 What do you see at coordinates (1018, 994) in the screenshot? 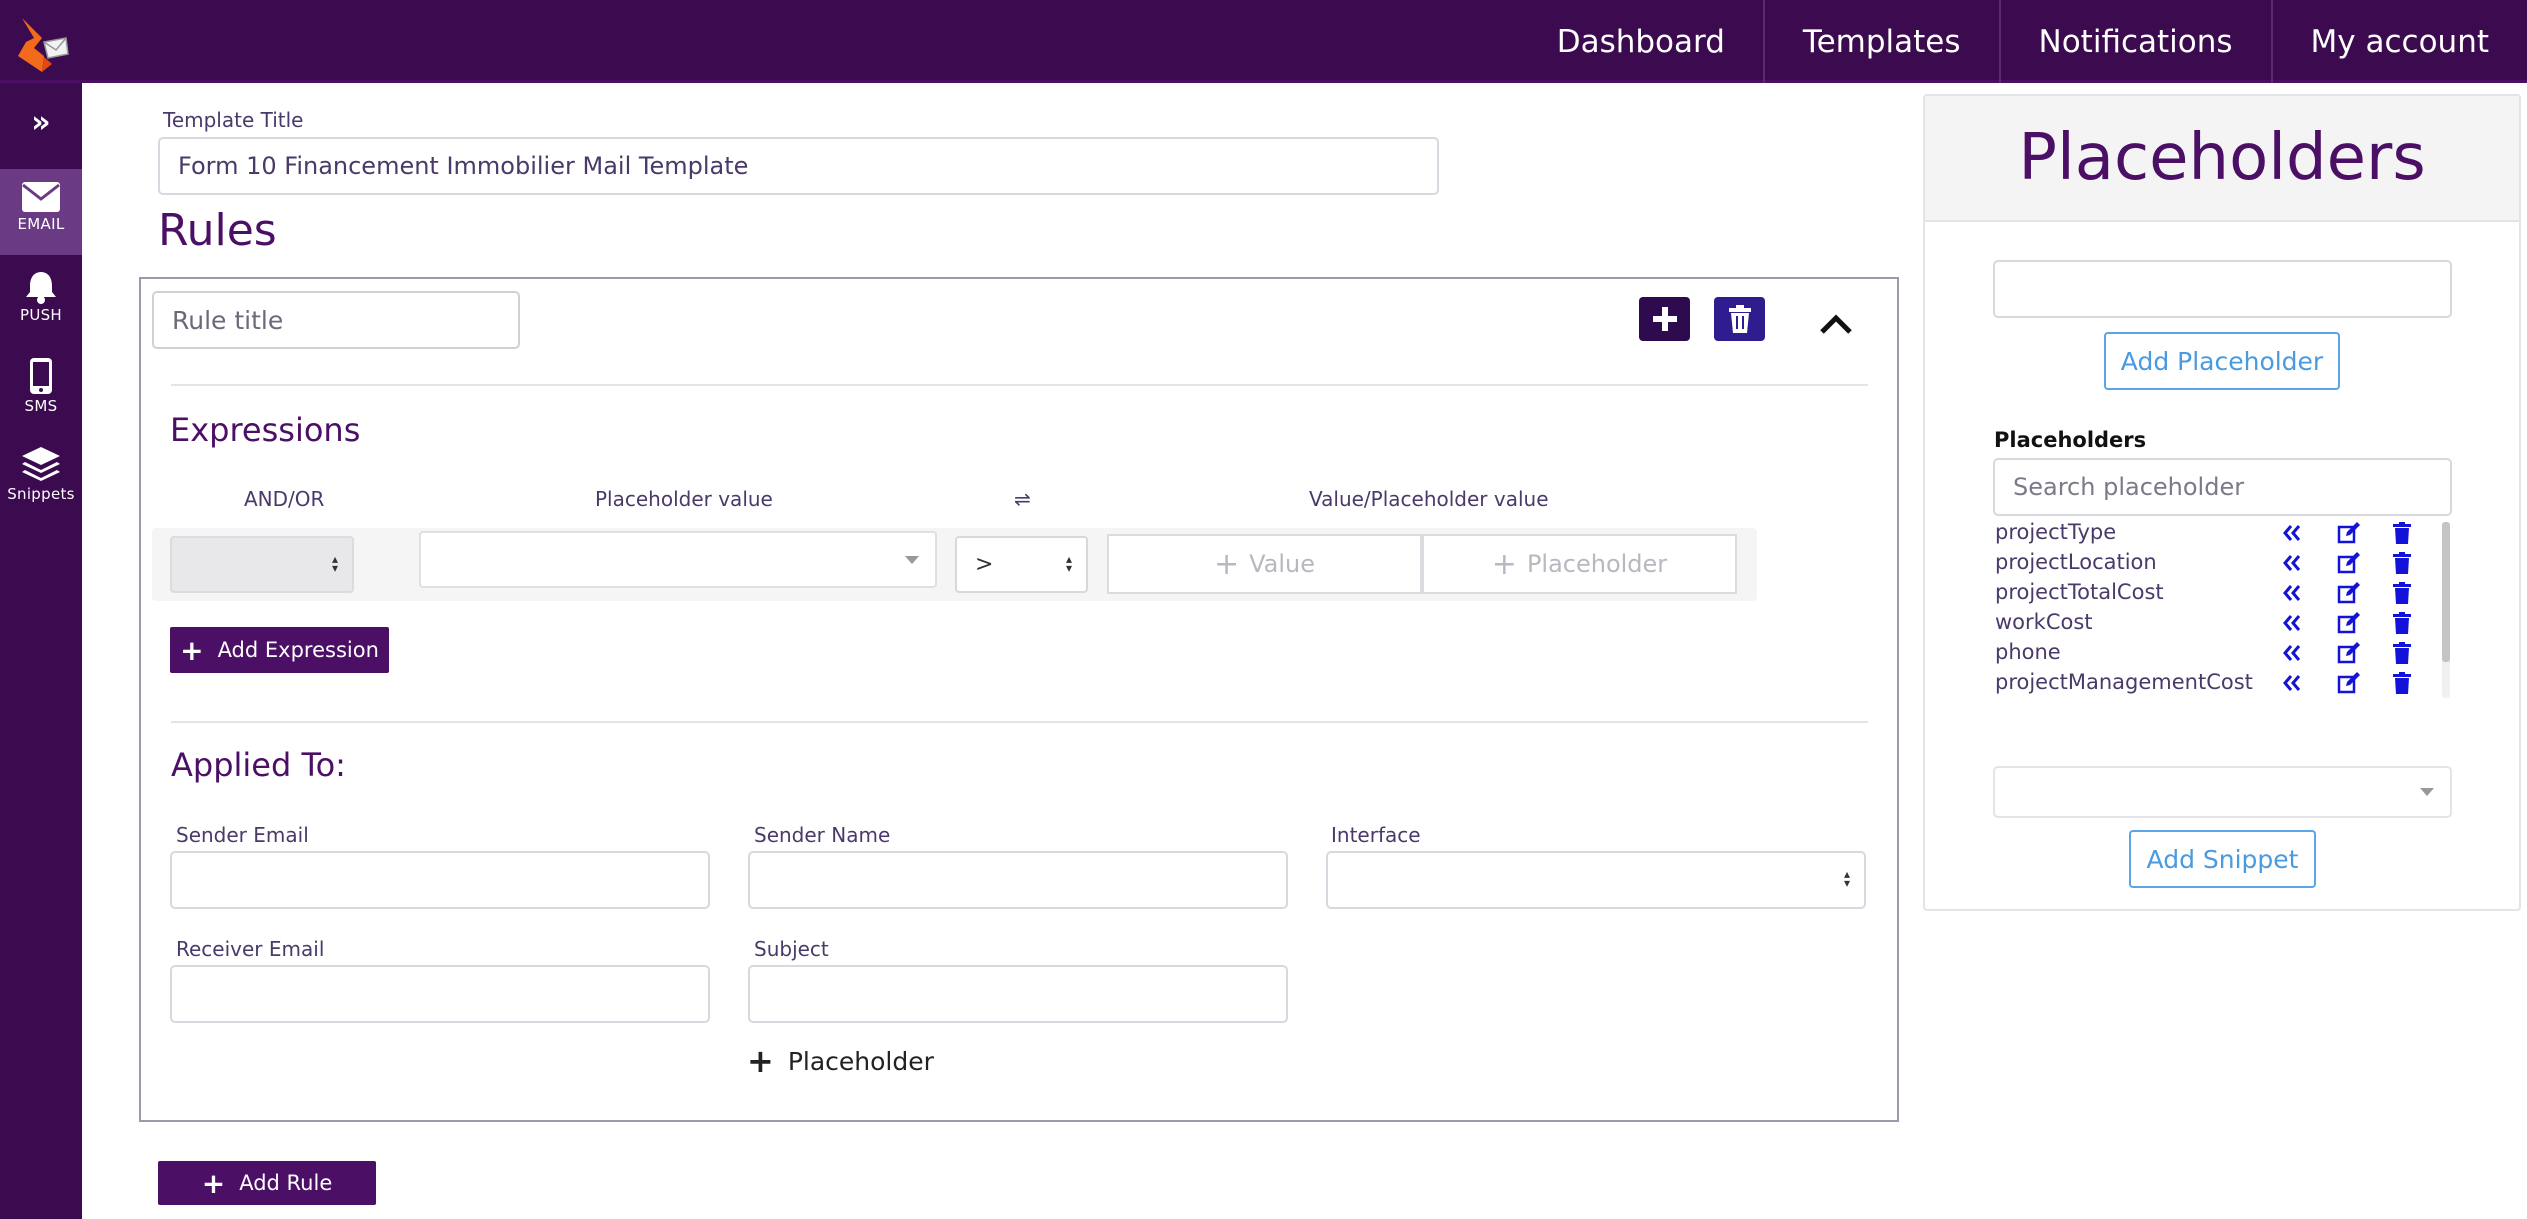
I see `subject-field` at bounding box center [1018, 994].